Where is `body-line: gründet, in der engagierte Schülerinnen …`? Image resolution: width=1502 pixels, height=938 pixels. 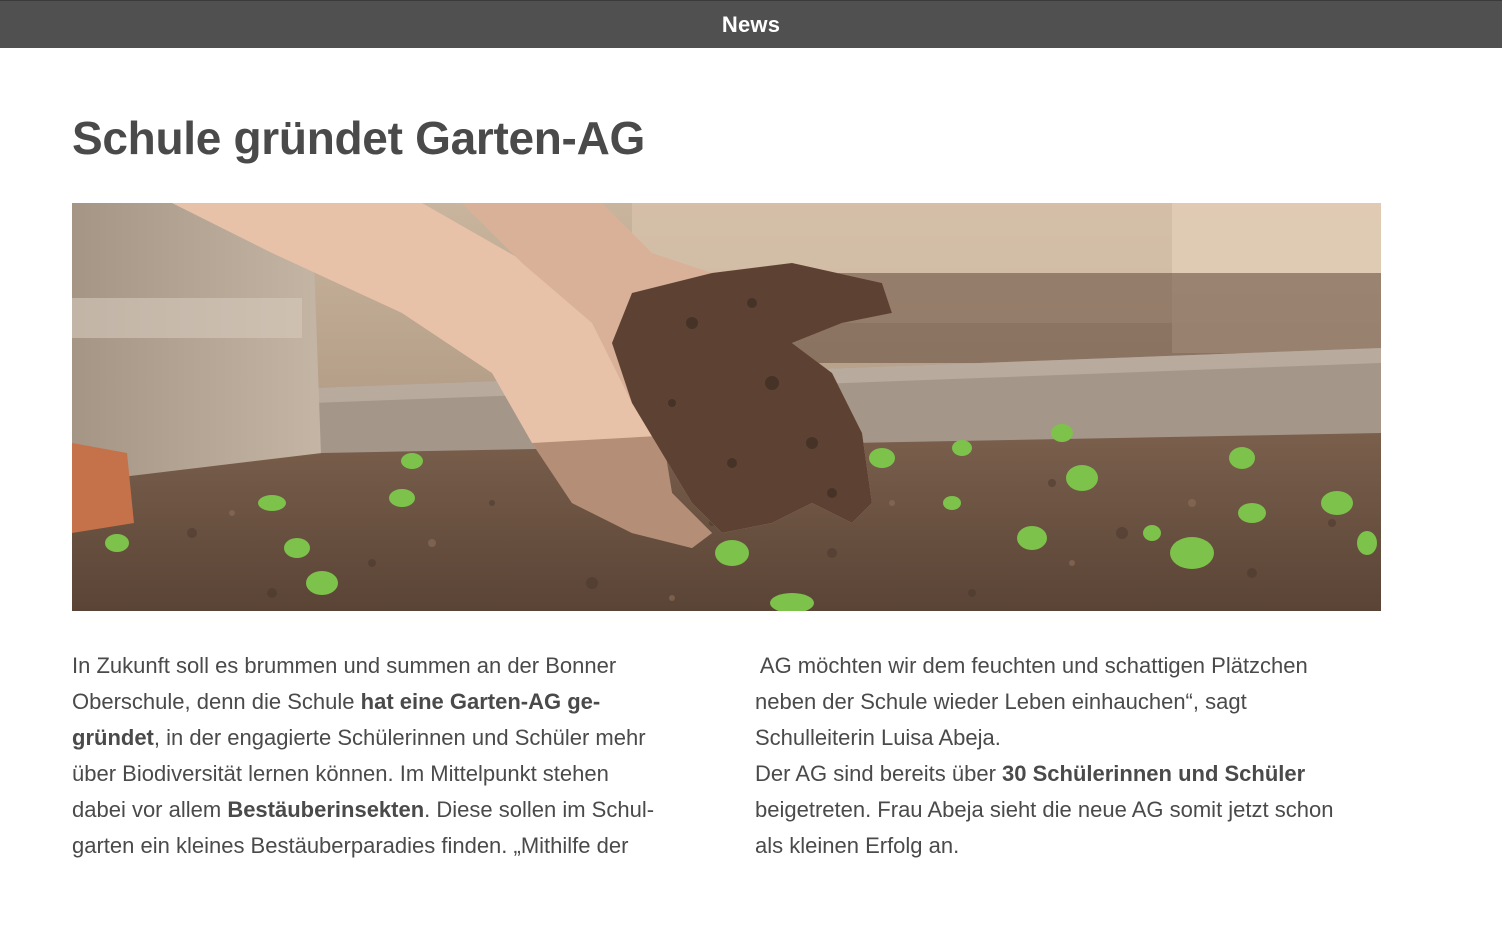
body-line: gründet, in der engagierte Schülerinnen … is located at coordinates (382, 738).